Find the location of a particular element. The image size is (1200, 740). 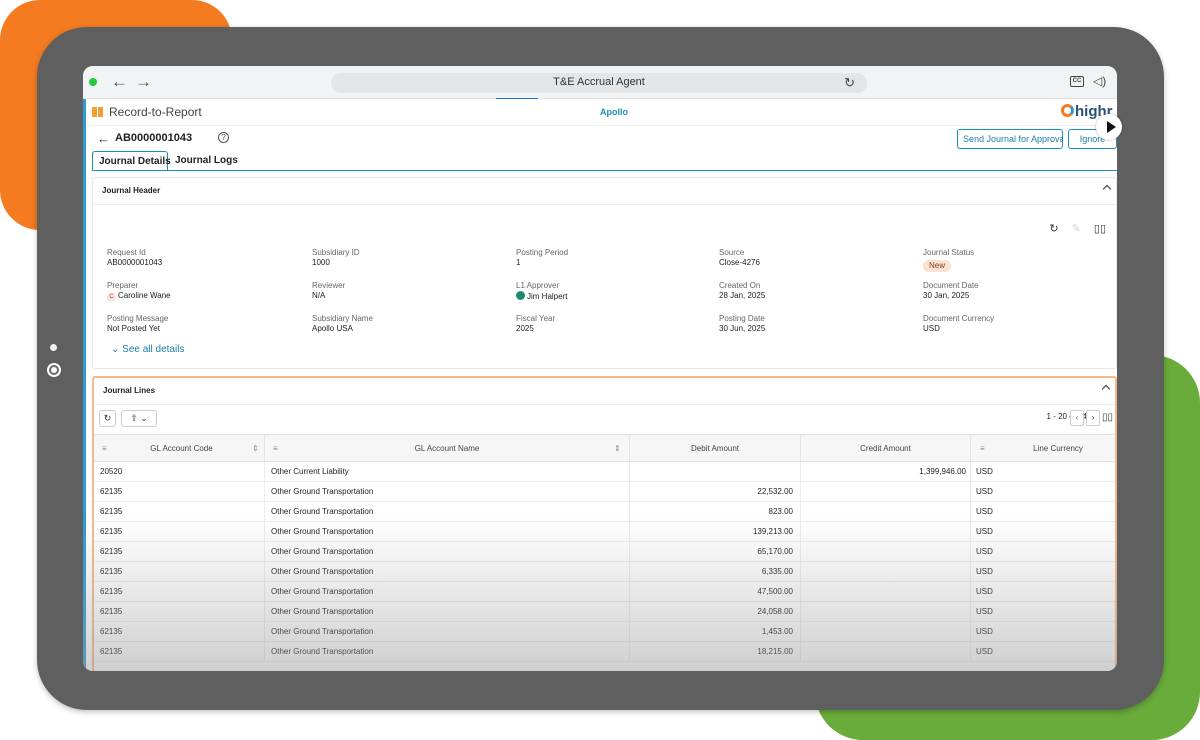

logo-mark-icon is located at coordinates (1067, 110).